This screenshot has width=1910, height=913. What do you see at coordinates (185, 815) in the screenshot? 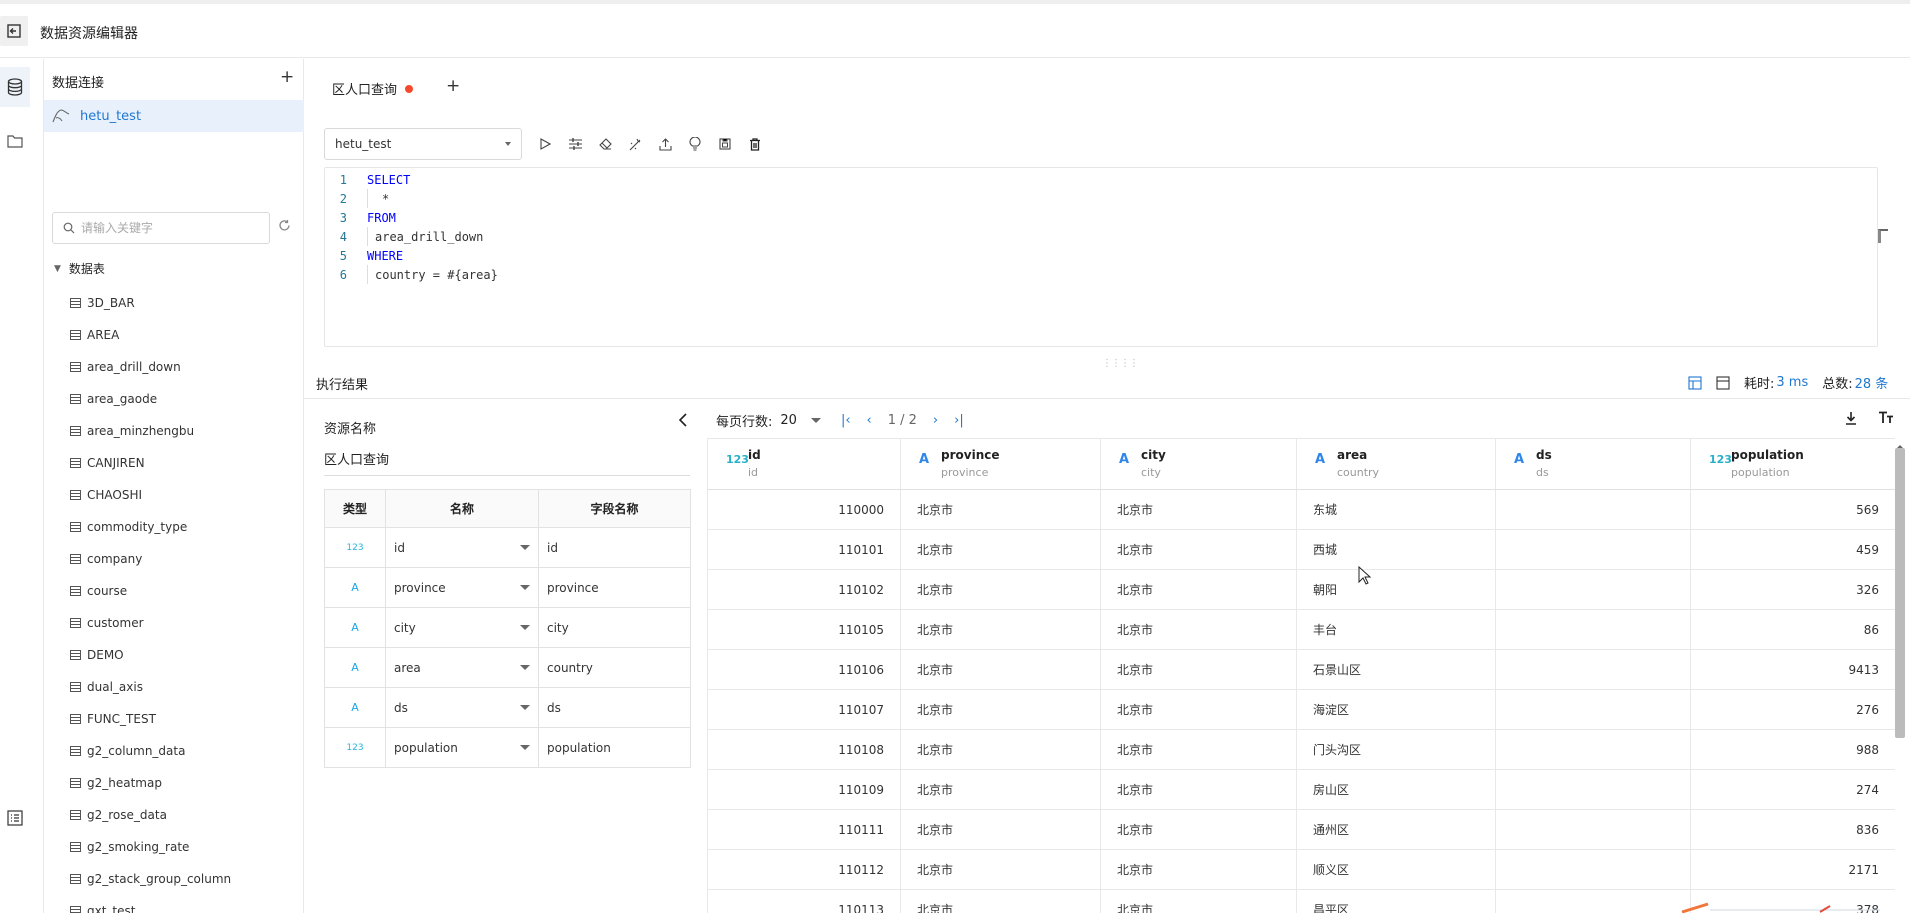
I see `table-item: g2_rose_data` at bounding box center [185, 815].